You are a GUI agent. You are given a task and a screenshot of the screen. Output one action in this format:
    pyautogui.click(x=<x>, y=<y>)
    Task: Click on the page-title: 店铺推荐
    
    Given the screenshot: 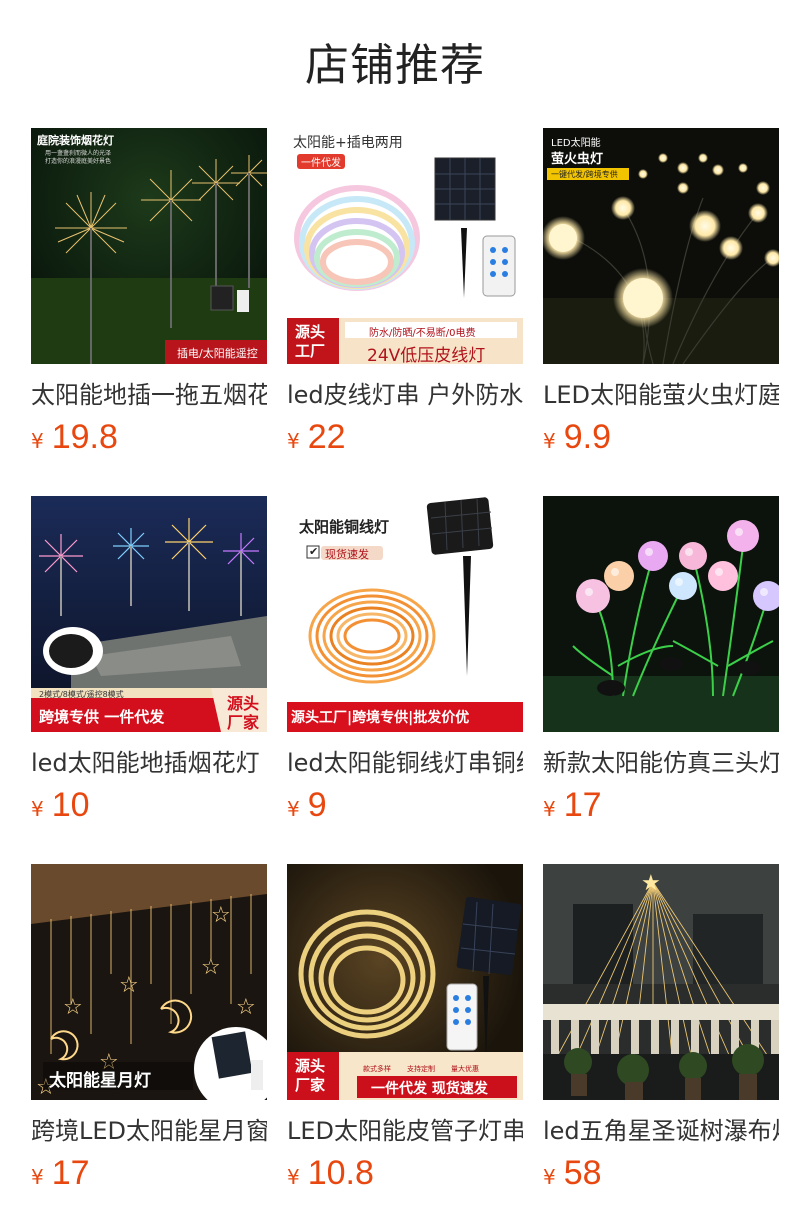 What is the action you would take?
    pyautogui.click(x=395, y=65)
    